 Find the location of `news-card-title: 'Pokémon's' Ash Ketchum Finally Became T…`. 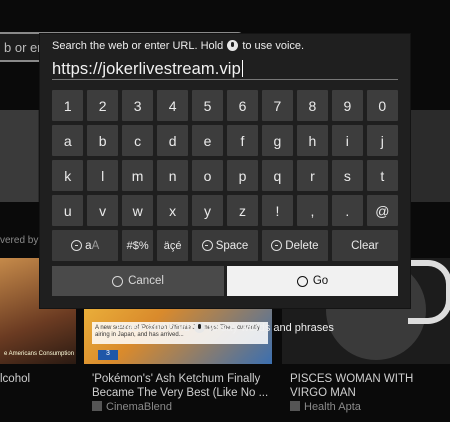

news-card-title: 'Pokémon's' Ash Ketchum Finally Became T… is located at coordinates (182, 386).